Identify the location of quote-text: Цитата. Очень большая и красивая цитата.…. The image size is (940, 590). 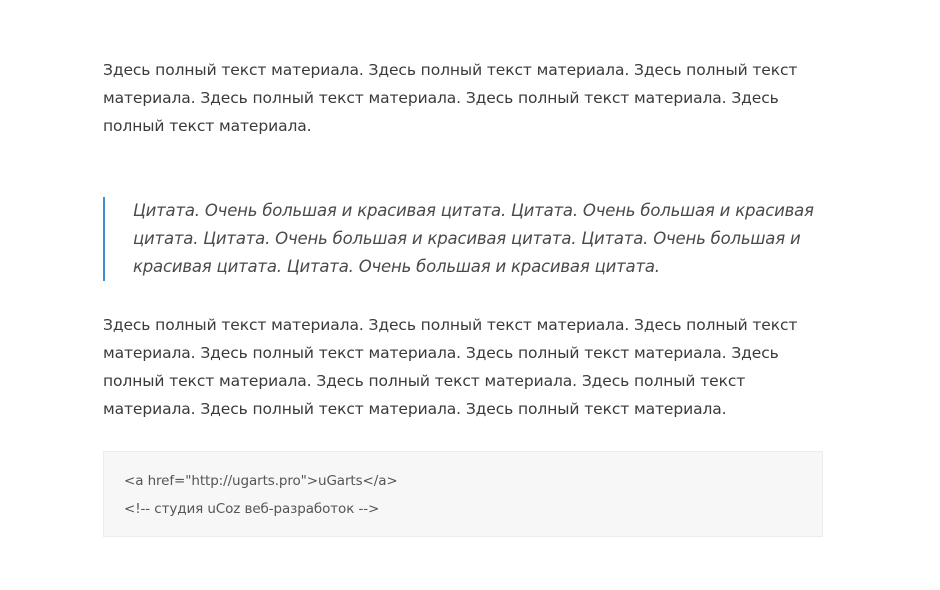
(473, 238).